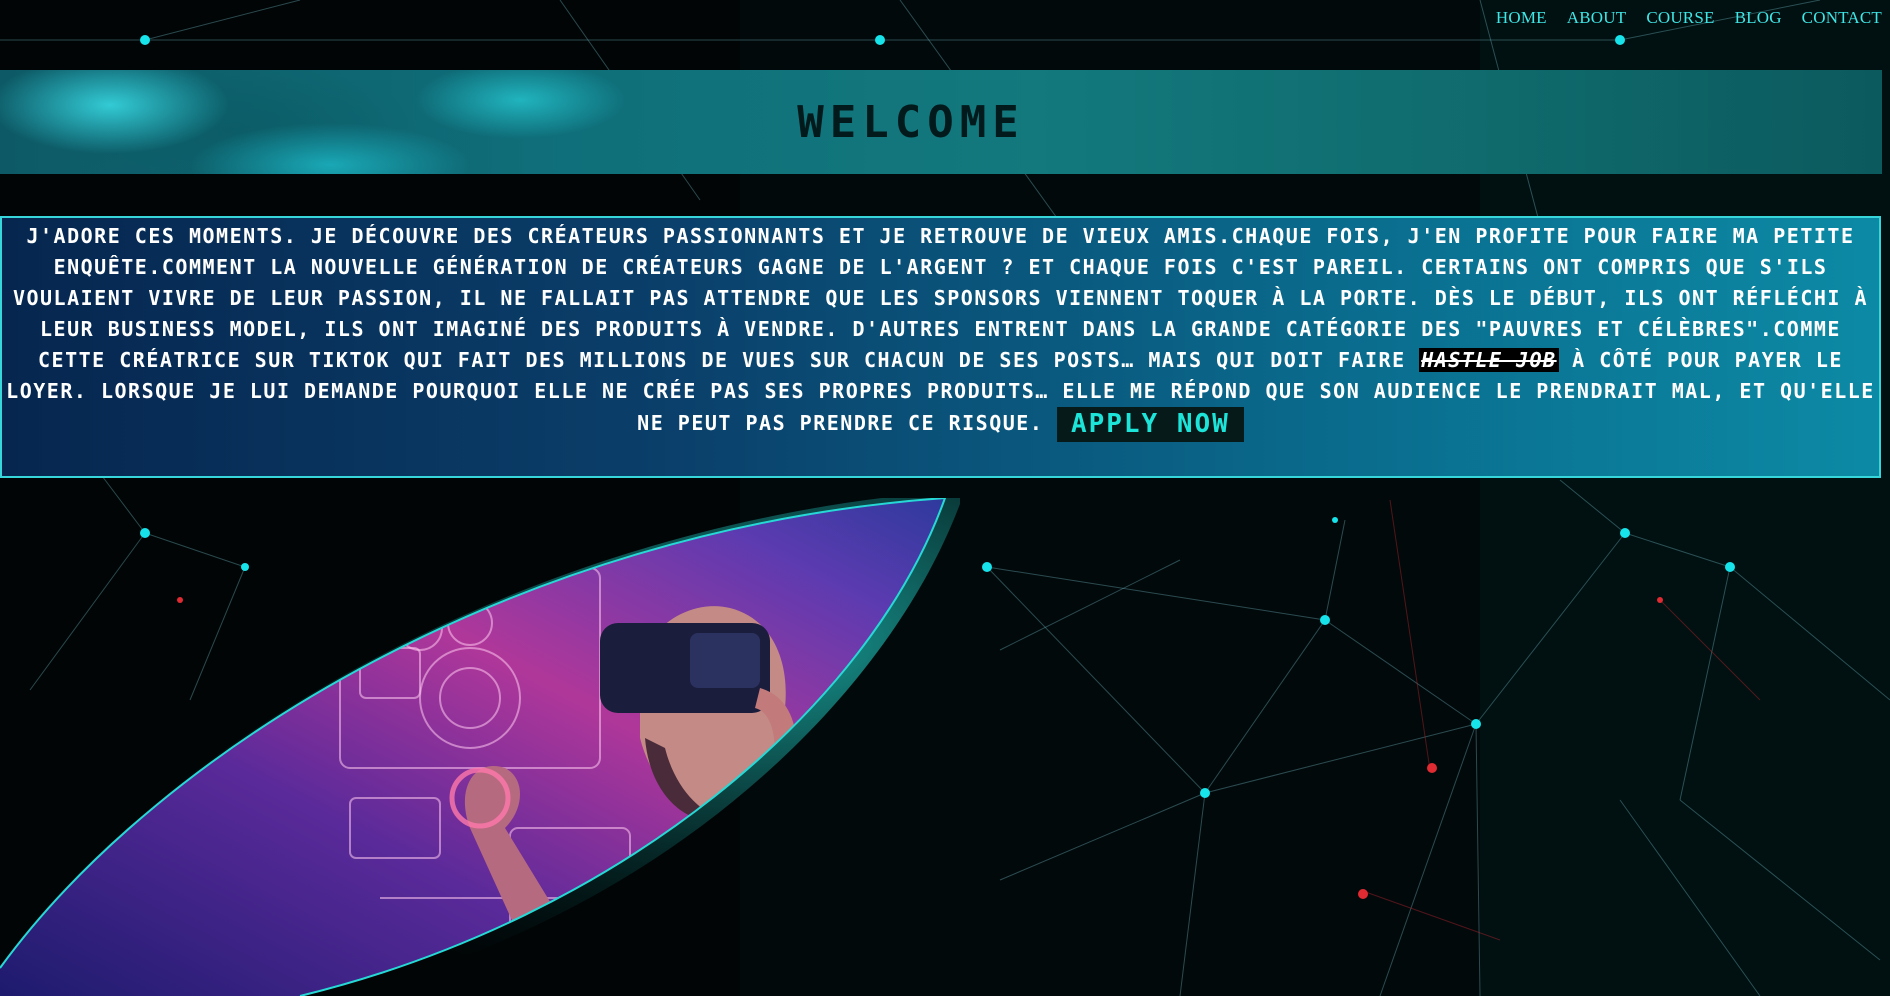 This screenshot has width=1890, height=996. Describe the element at coordinates (1521, 18) in the screenshot. I see `nav-home-link: HOME` at that location.